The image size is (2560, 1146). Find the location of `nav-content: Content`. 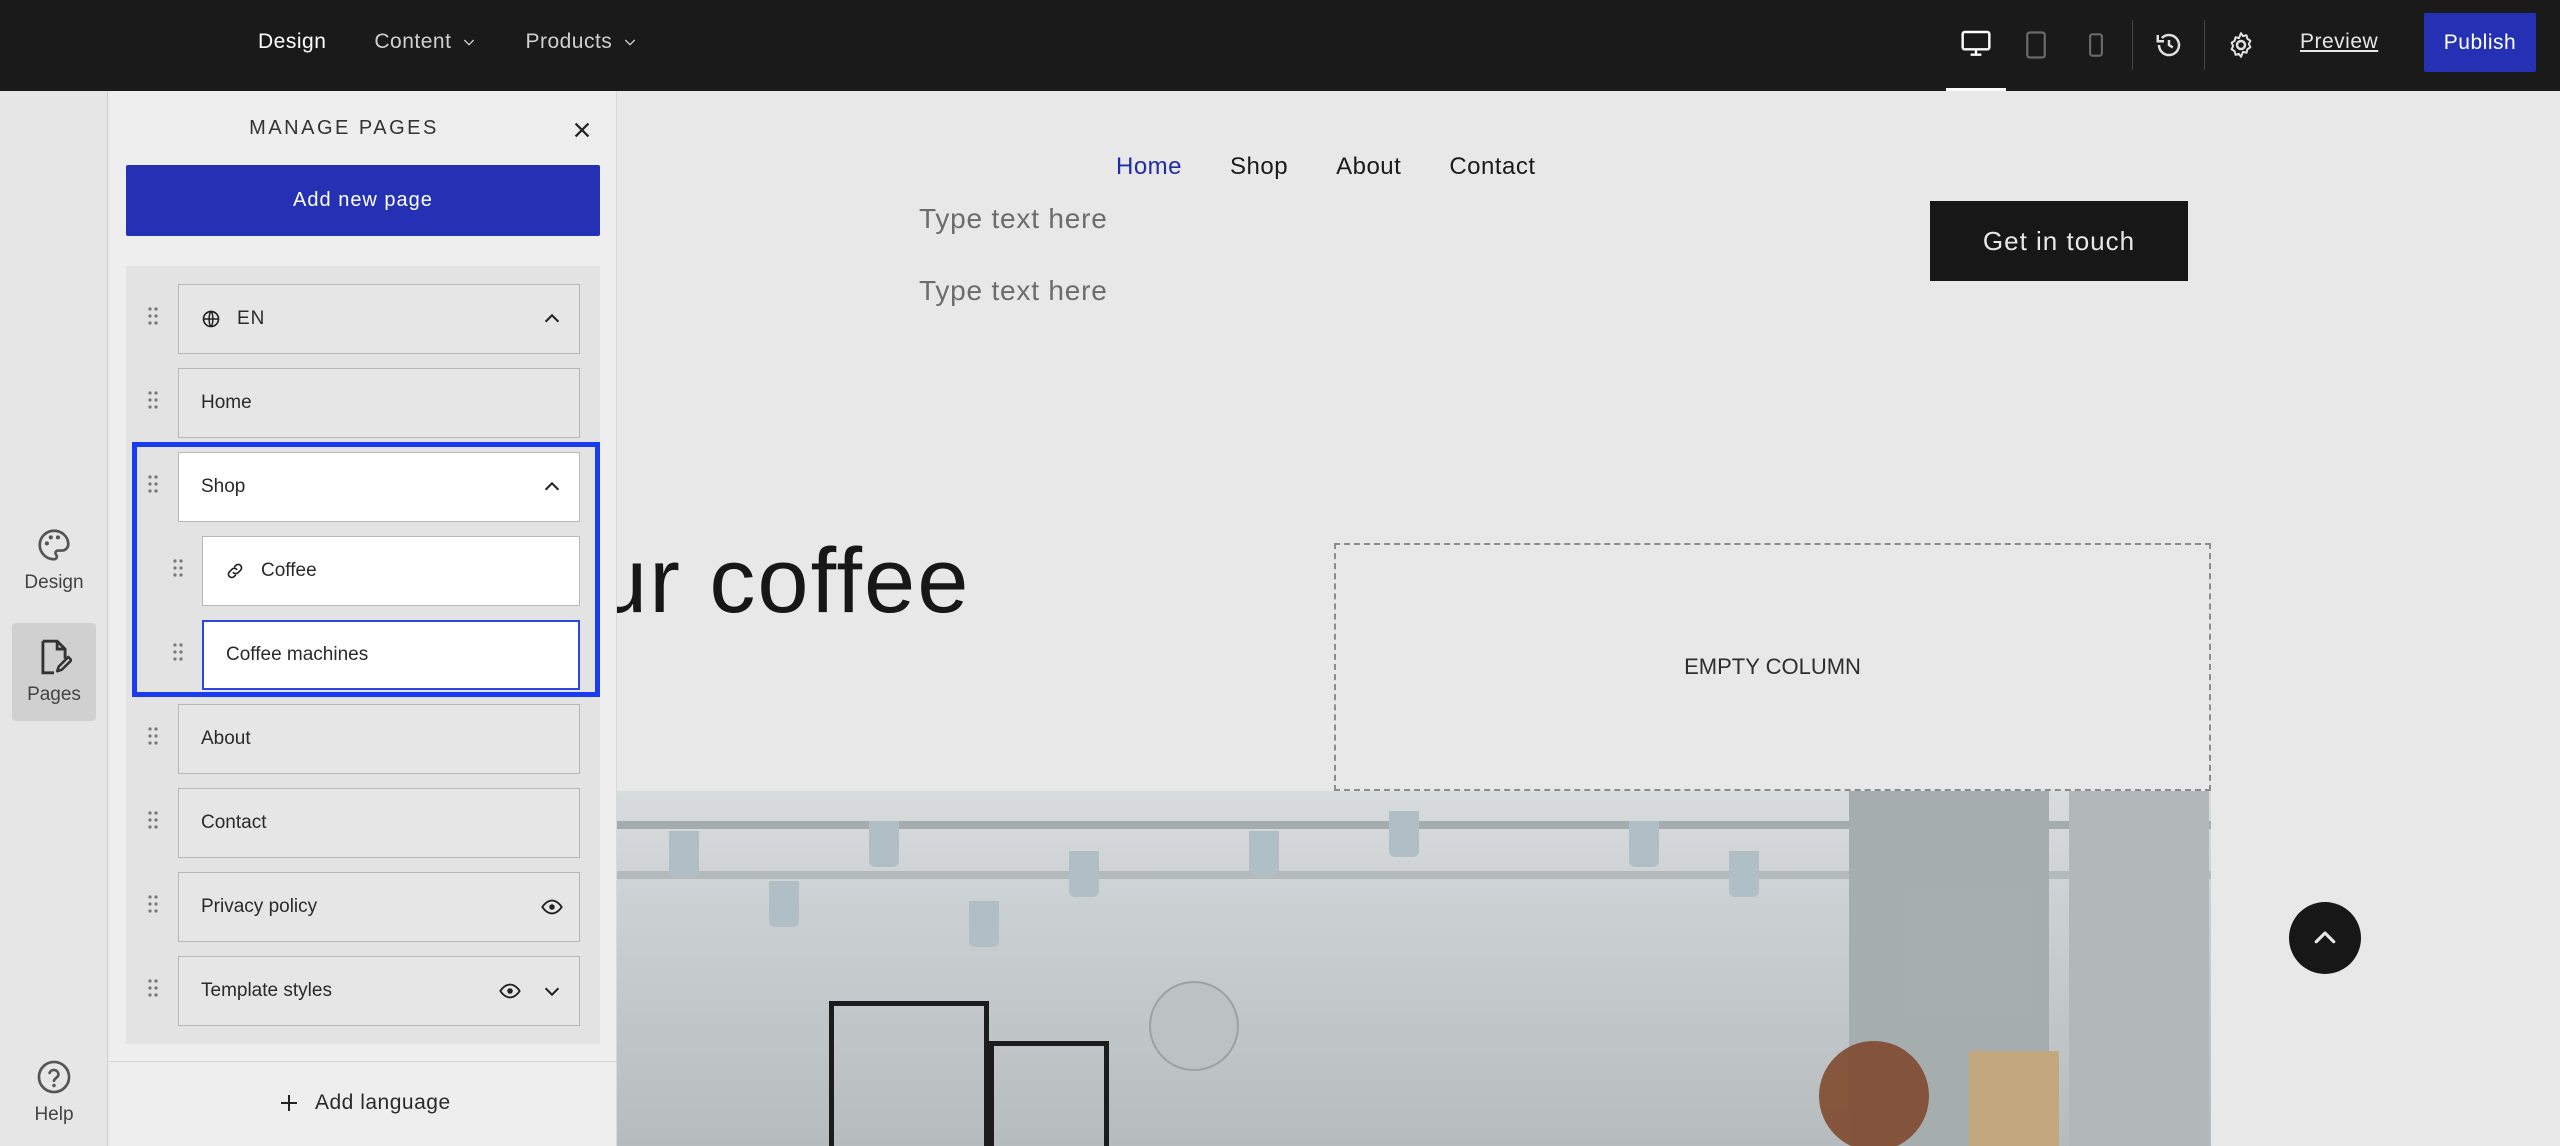

nav-content: Content is located at coordinates (425, 42).